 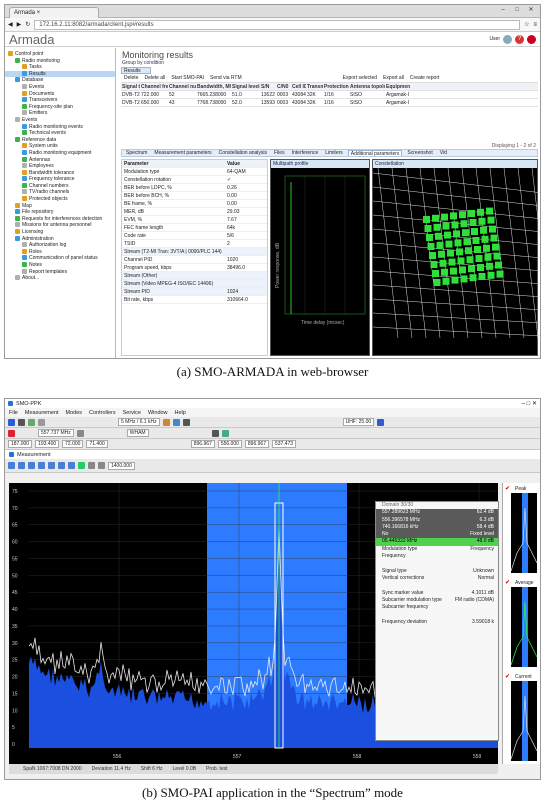 What do you see at coordinates (526, 24) in the screenshot?
I see `star-icon: ☆` at bounding box center [526, 24].